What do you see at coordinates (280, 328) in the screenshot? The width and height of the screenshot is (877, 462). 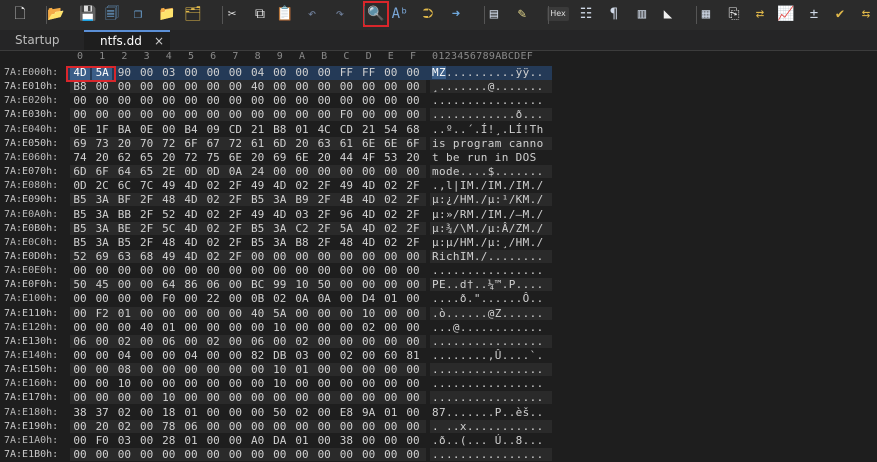 I see `hex-byte: 10` at bounding box center [280, 328].